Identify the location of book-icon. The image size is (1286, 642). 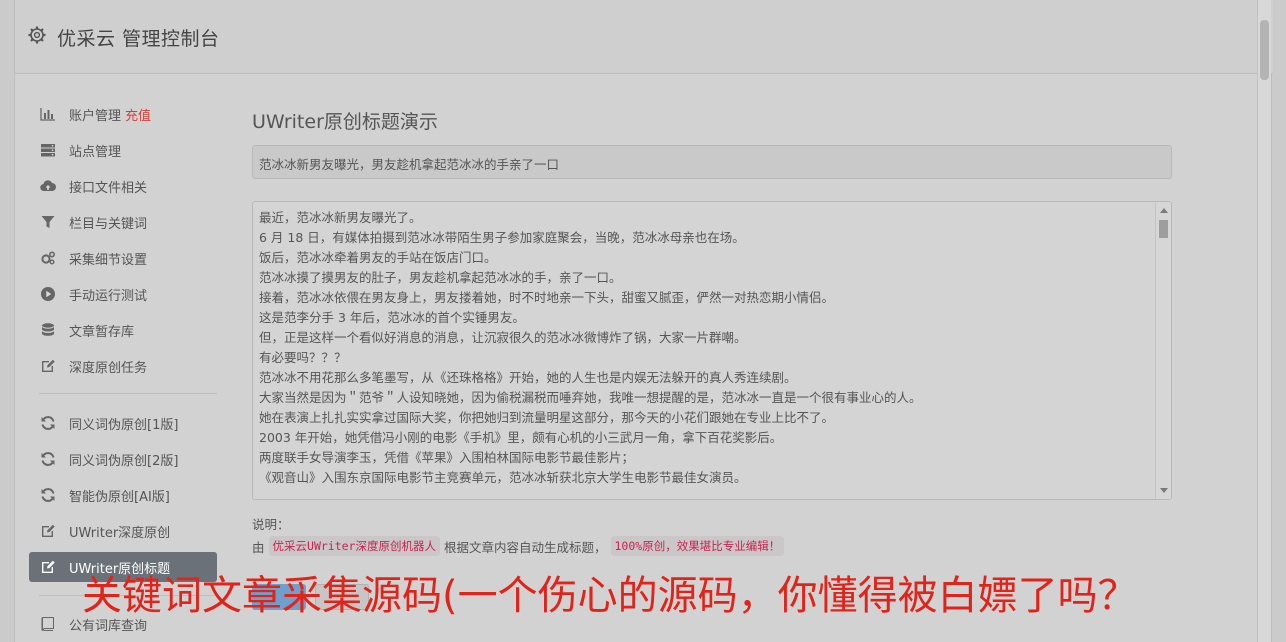
(48, 624).